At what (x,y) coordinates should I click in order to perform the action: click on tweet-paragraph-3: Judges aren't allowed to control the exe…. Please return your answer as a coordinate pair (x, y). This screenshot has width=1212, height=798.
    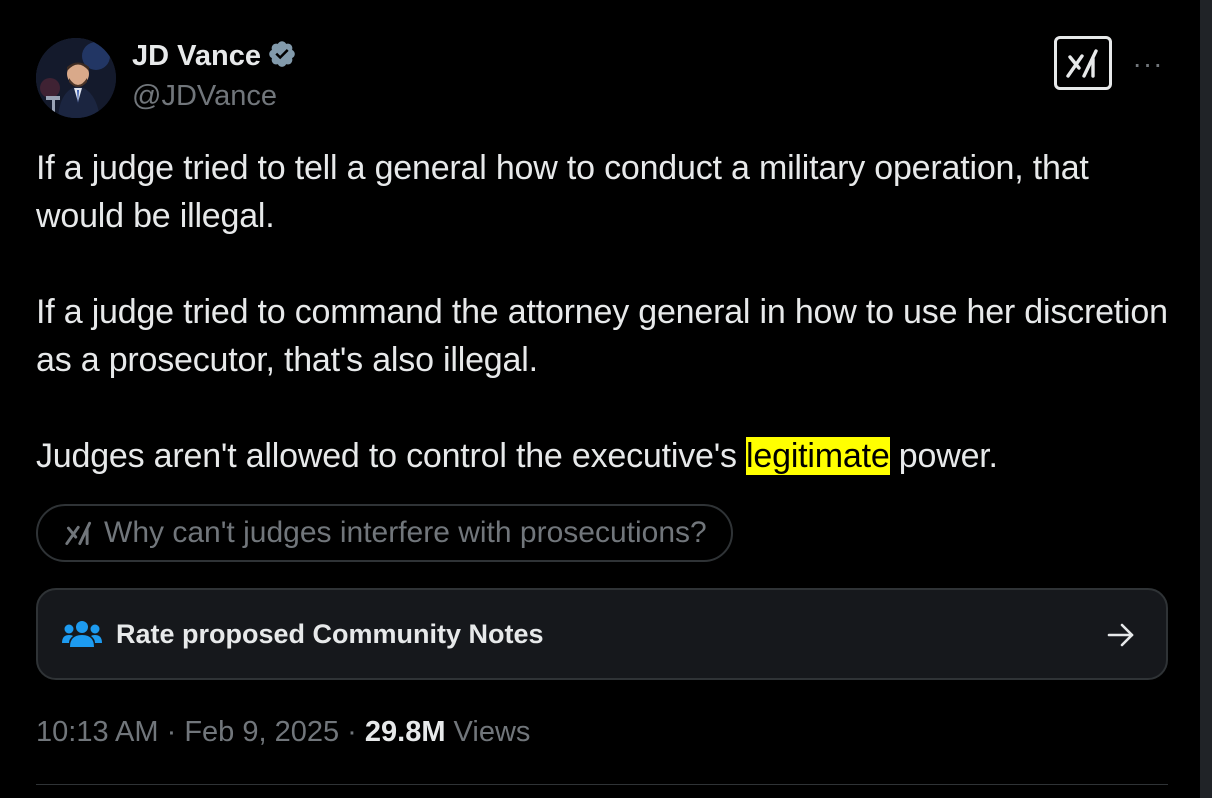
    Looking at the image, I should click on (606, 456).